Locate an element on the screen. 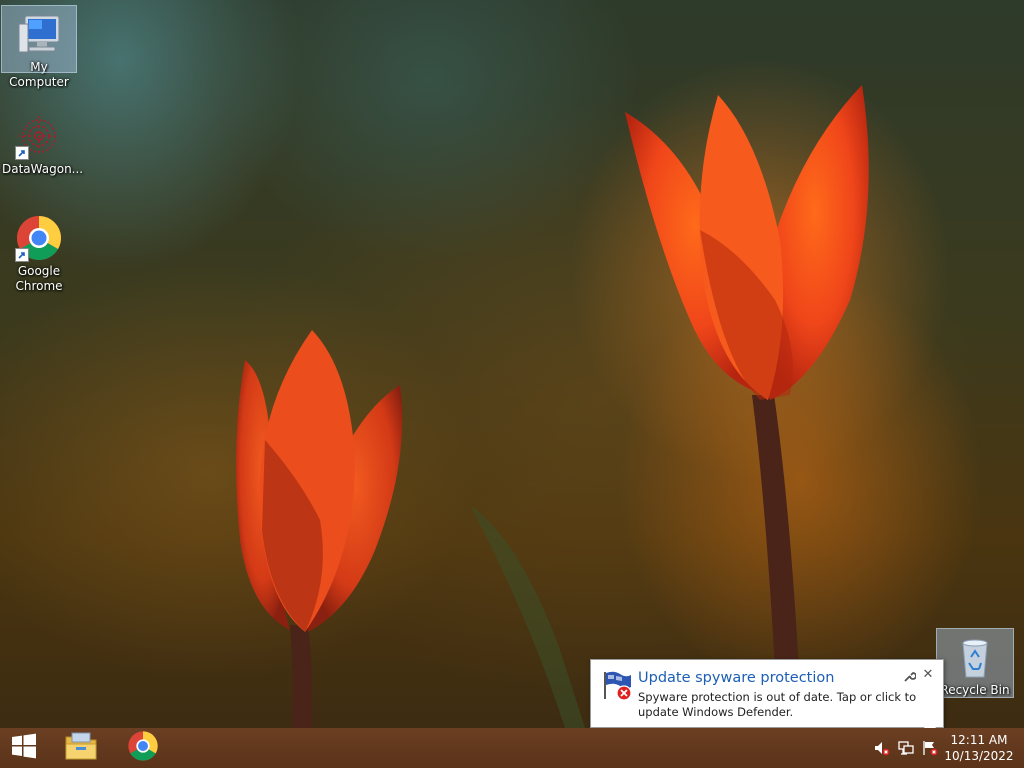 The height and width of the screenshot is (768, 1024). desktop-icon-recycle-bin: Recycle Bin is located at coordinates (975, 663).